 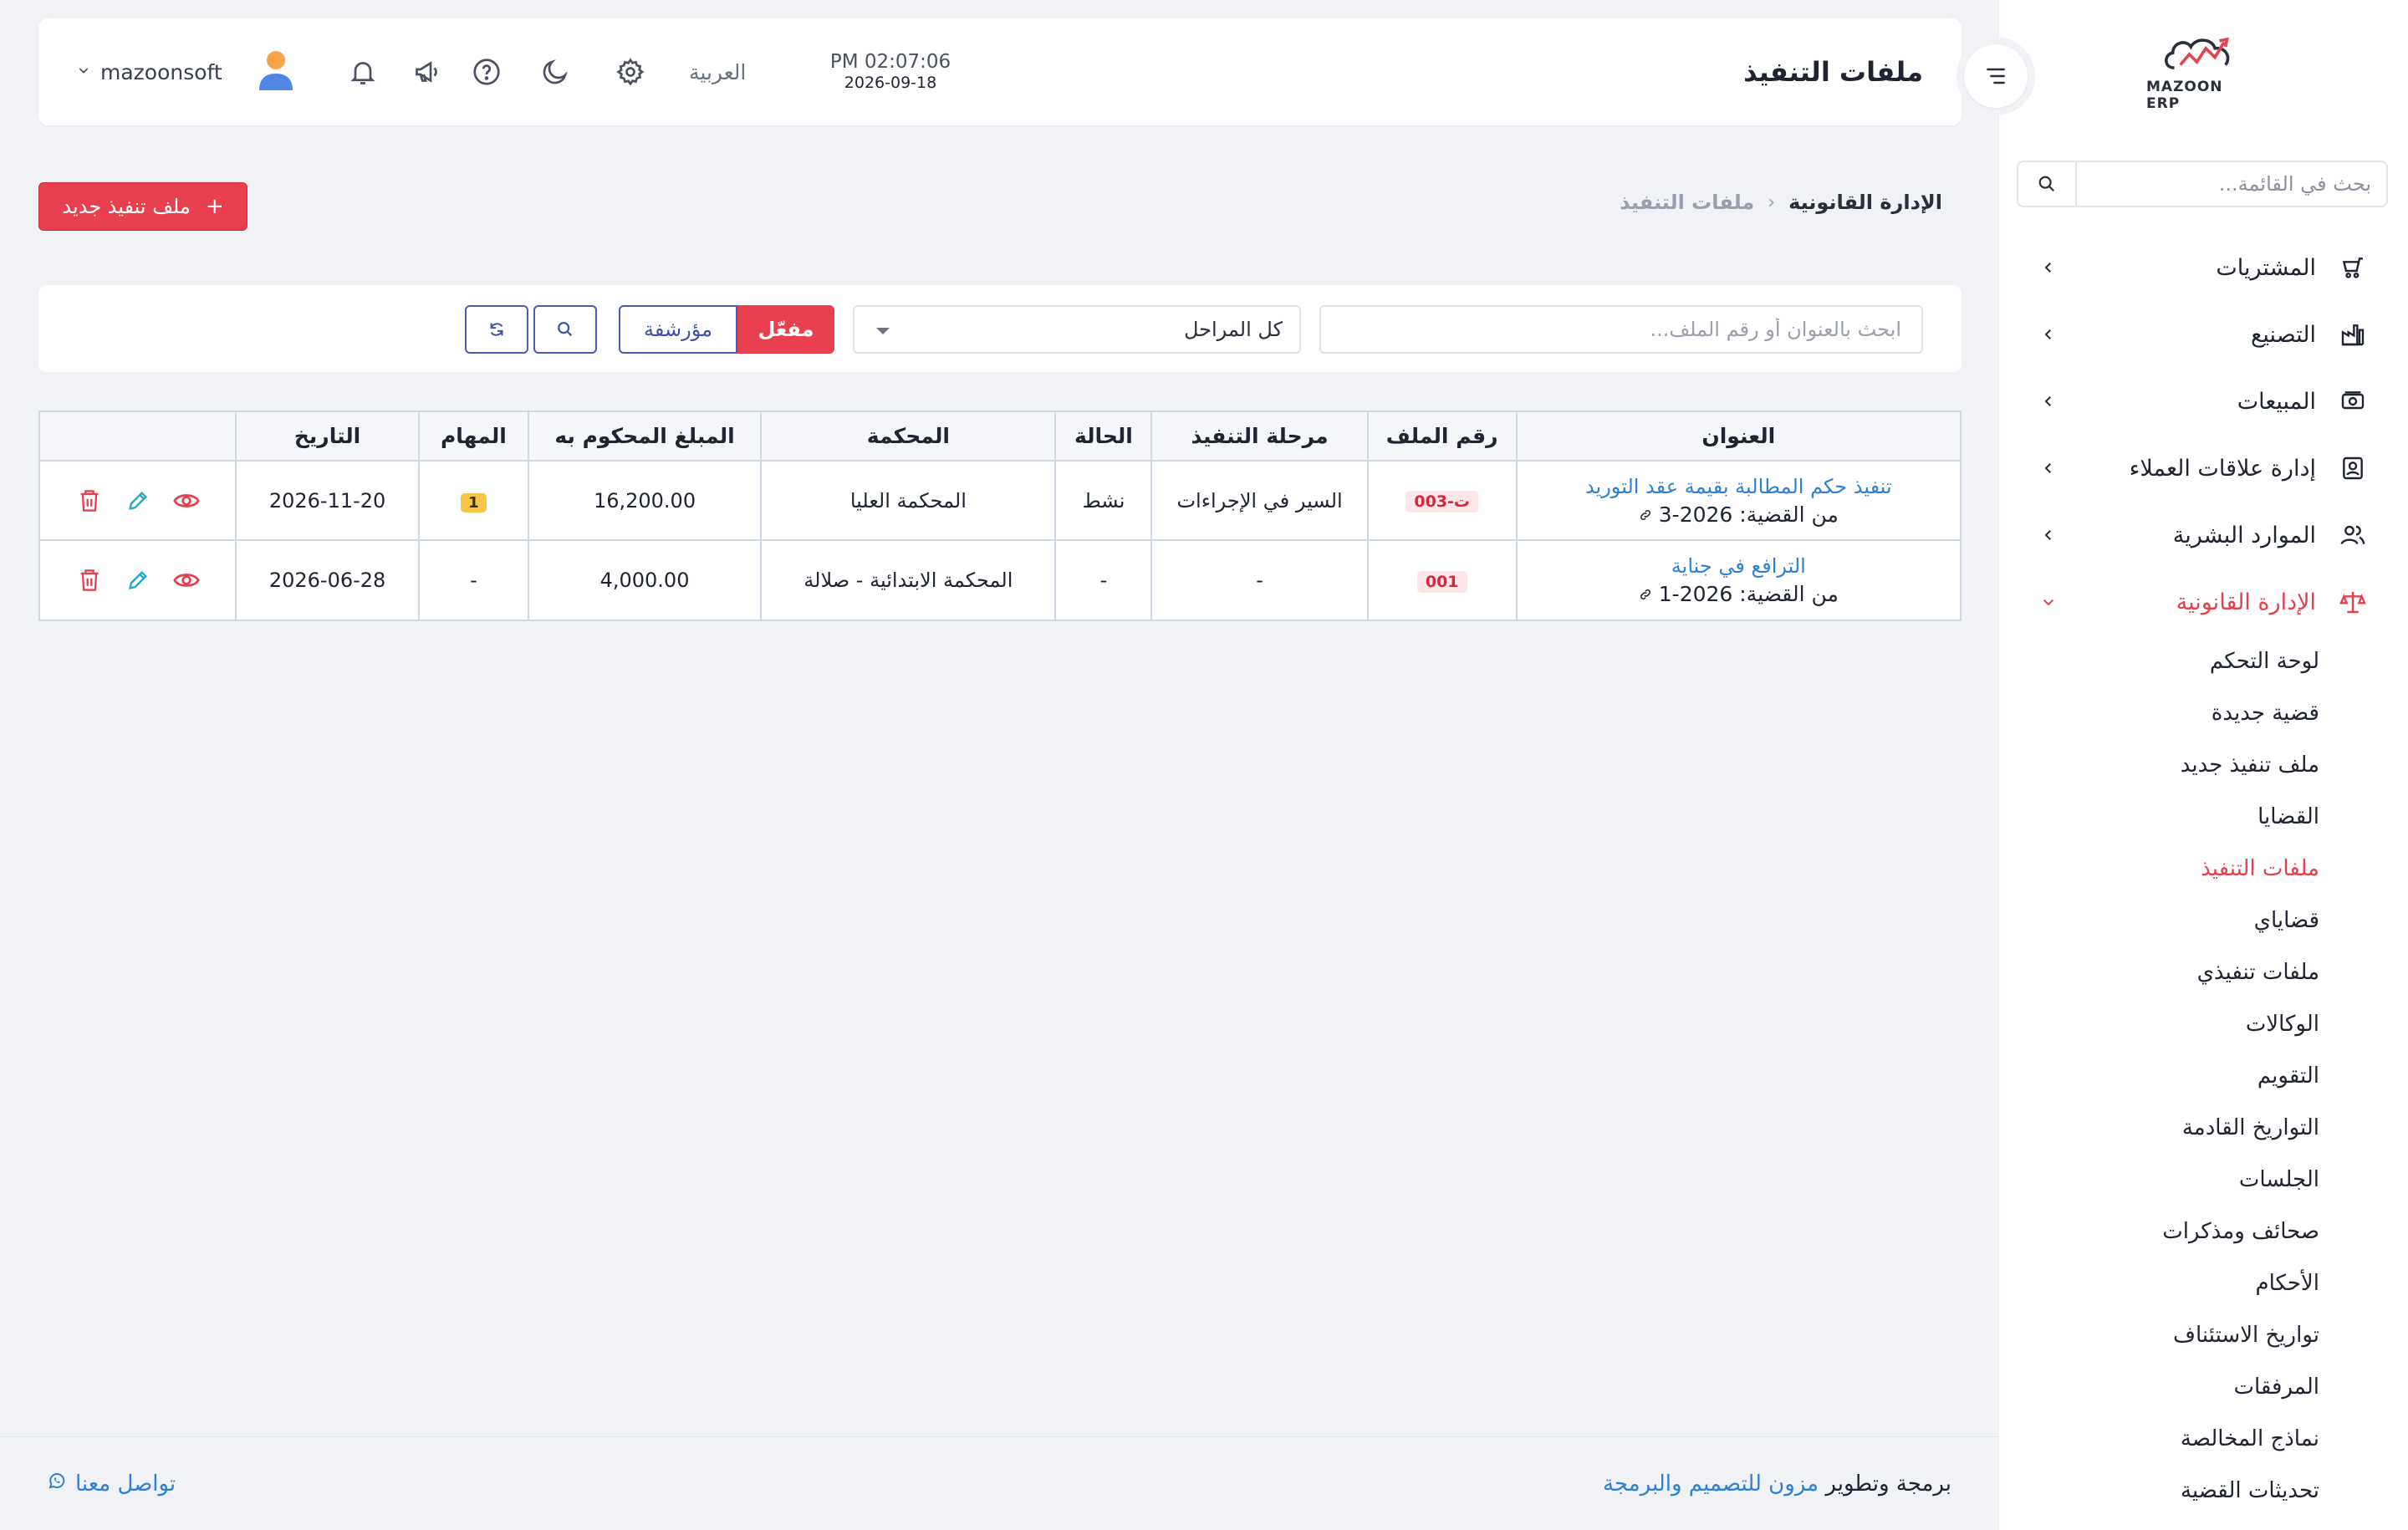 What do you see at coordinates (487, 72) in the screenshot?
I see `help-icon` at bounding box center [487, 72].